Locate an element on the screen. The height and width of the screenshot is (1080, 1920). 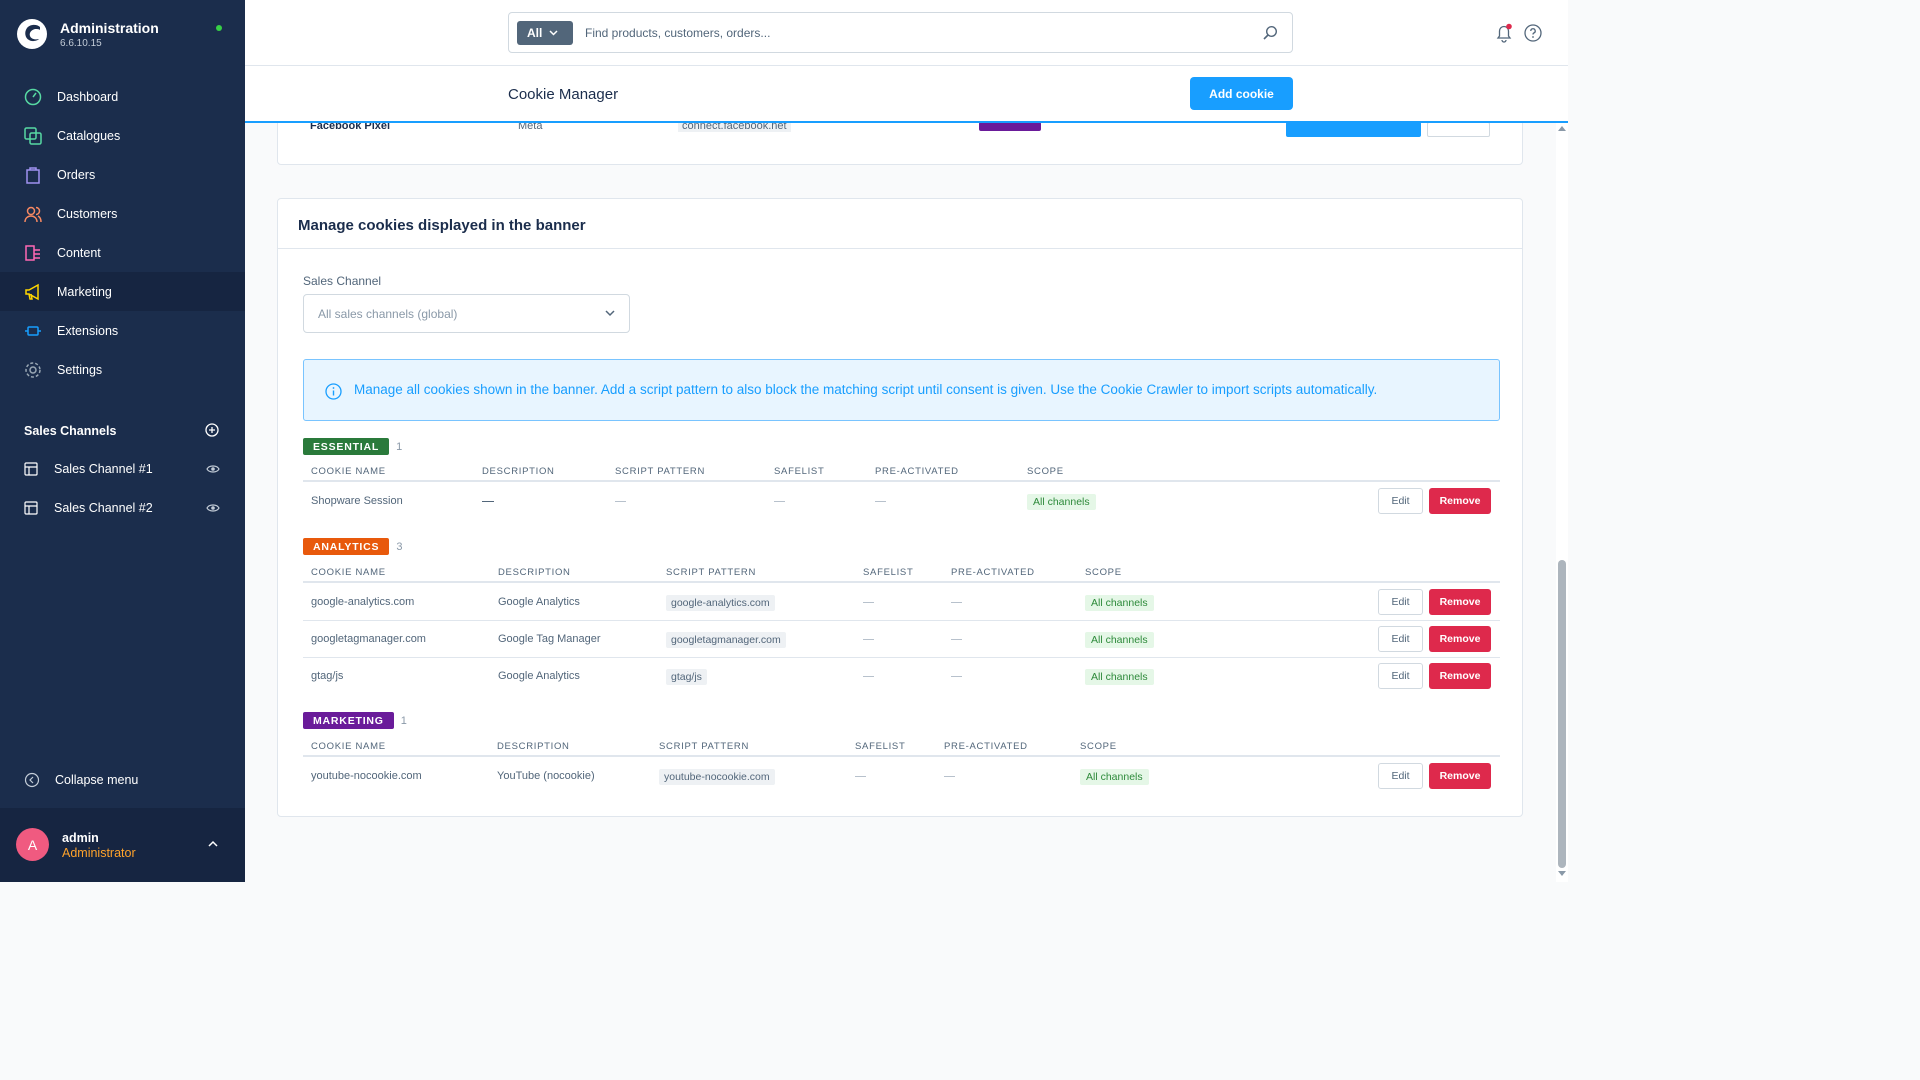
smart-bar: Cookie Manager Add cookie is located at coordinates (906, 94).